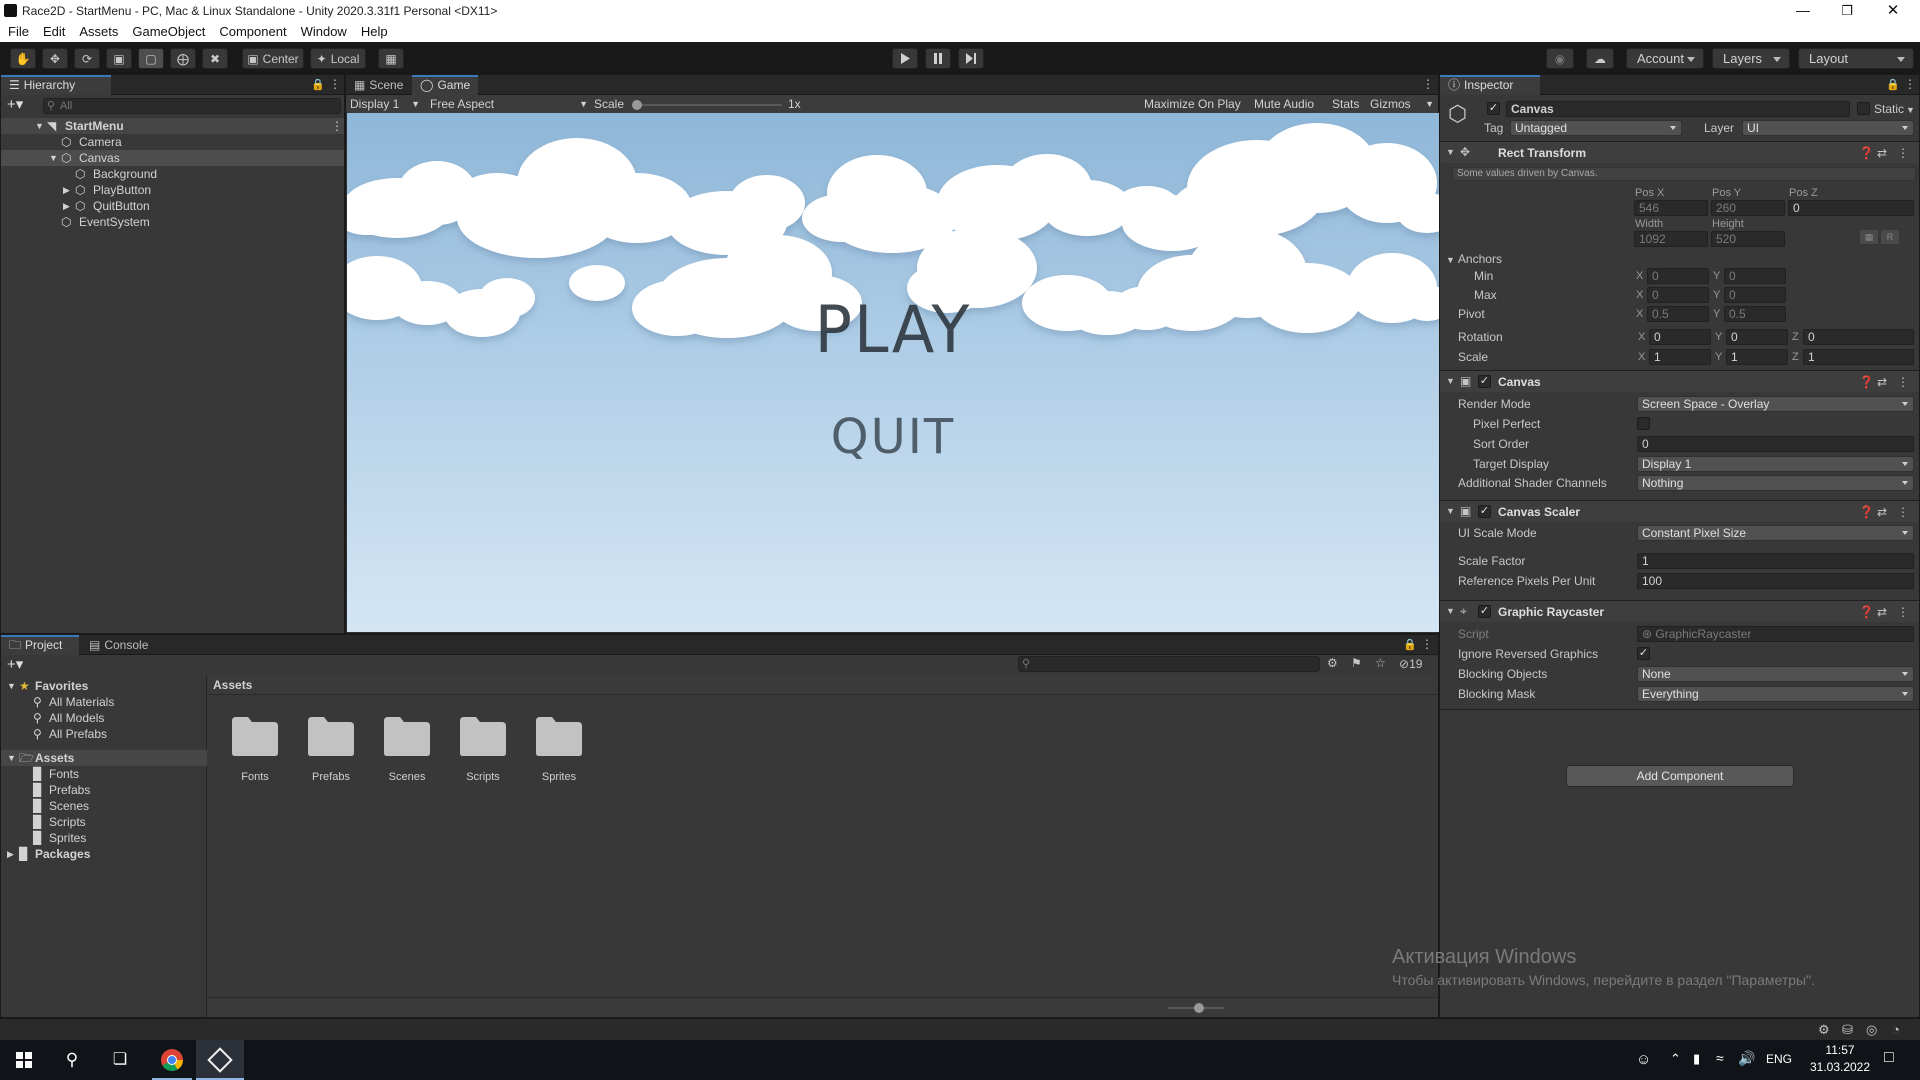  What do you see at coordinates (1474, 259) in the screenshot?
I see `anchors-foldout: ▼ Anchors` at bounding box center [1474, 259].